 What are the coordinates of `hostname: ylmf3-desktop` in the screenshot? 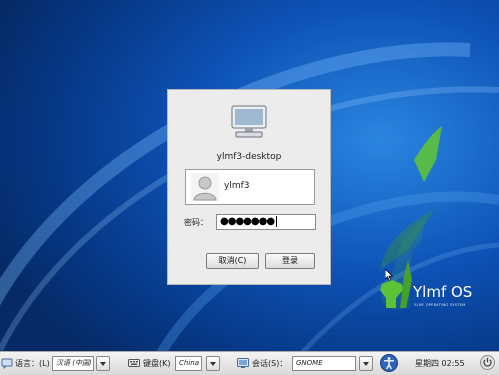 It's located at (249, 157).